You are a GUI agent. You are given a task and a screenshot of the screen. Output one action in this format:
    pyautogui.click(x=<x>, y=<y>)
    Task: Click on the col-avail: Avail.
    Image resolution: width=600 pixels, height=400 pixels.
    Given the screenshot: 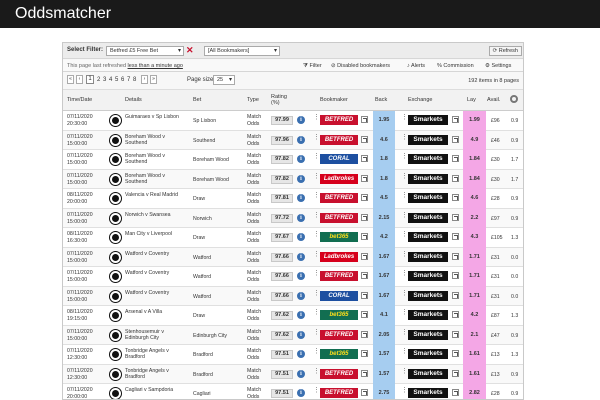 What is the action you would take?
    pyautogui.click(x=493, y=100)
    